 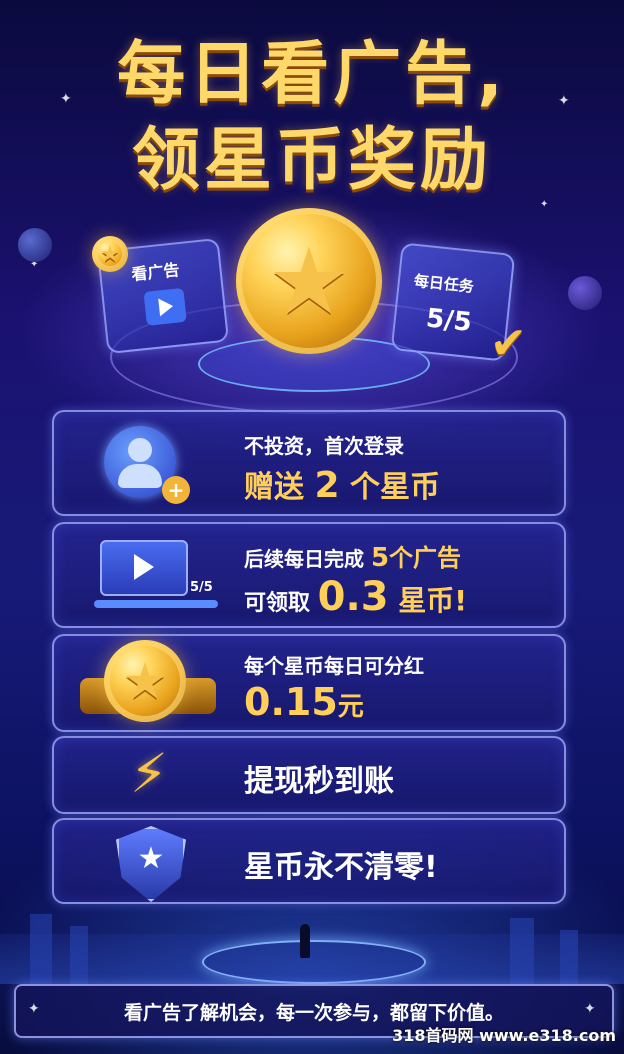 I want to click on check-icon: ✔, so click(x=508, y=343).